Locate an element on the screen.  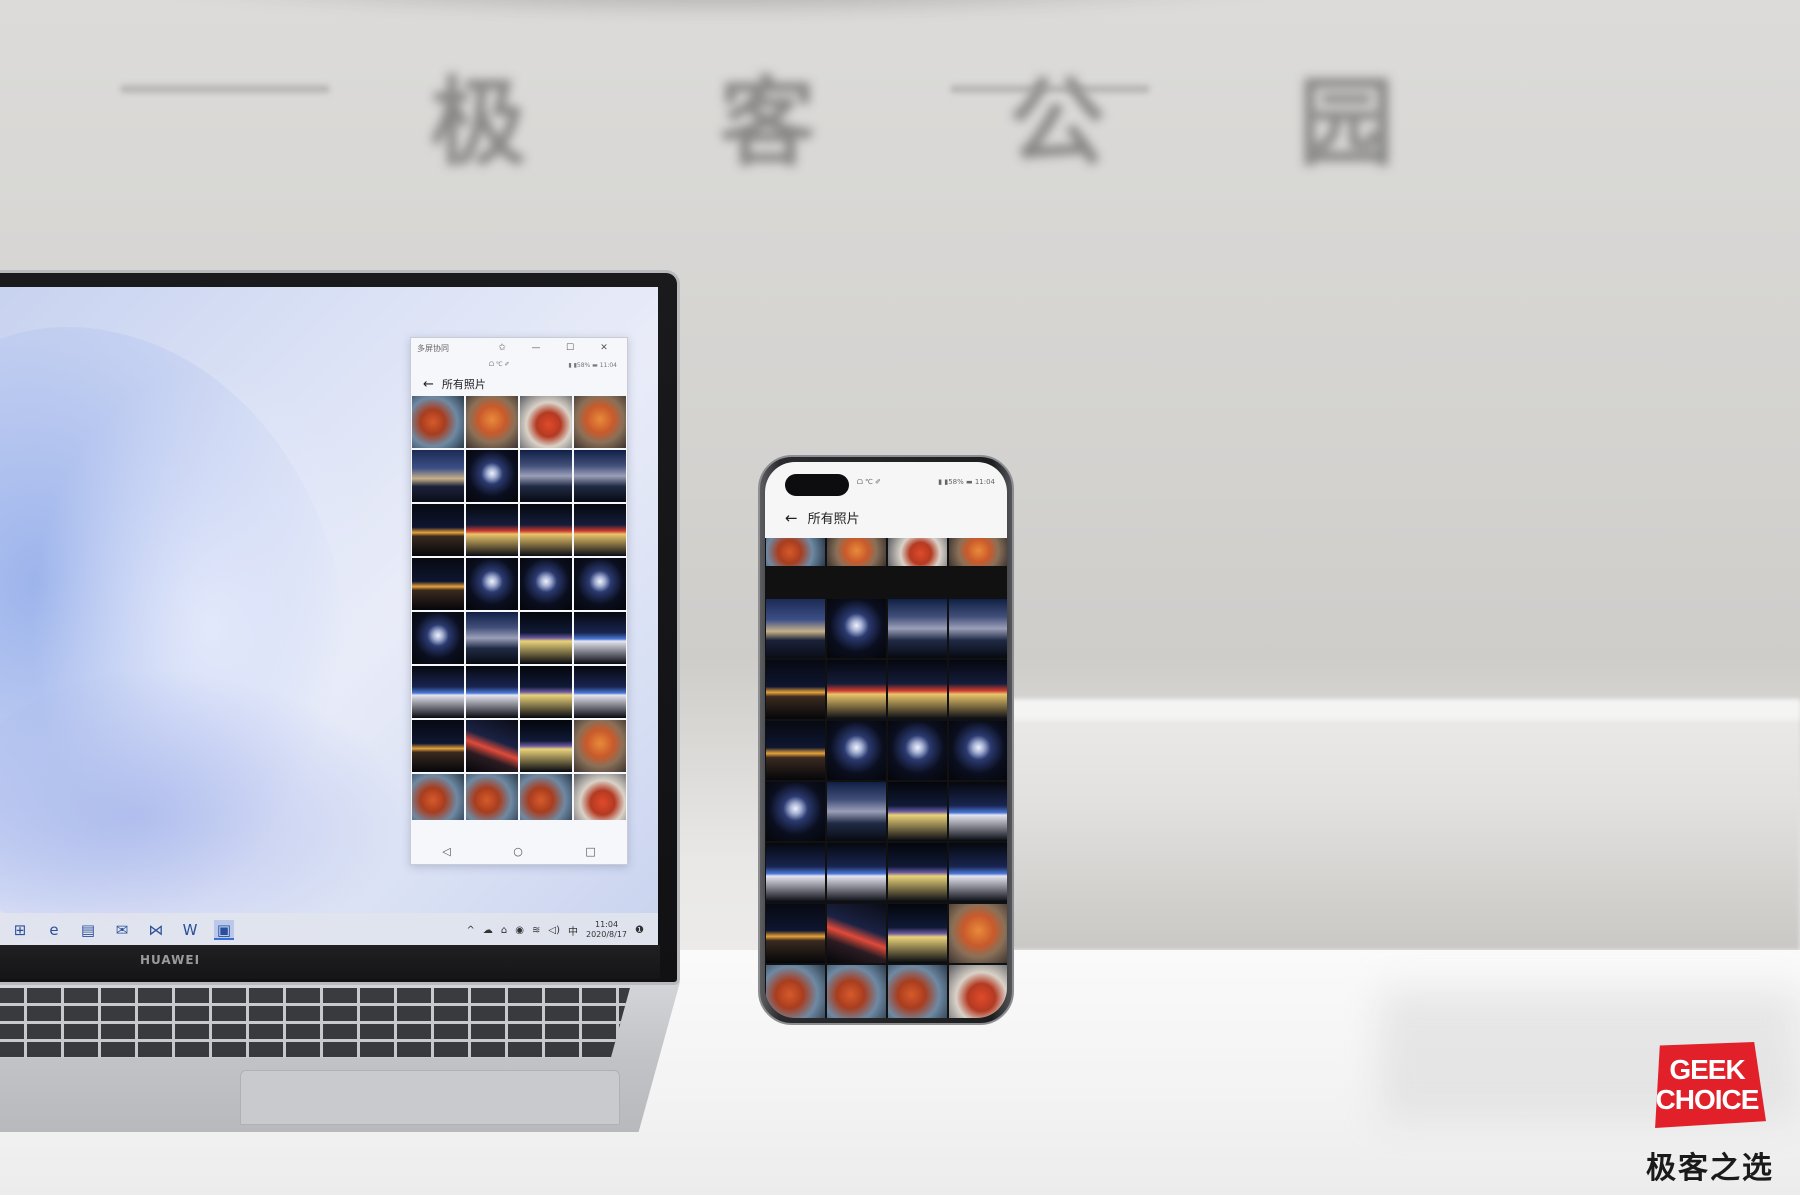
sign-divider-left is located at coordinates (225, 89).